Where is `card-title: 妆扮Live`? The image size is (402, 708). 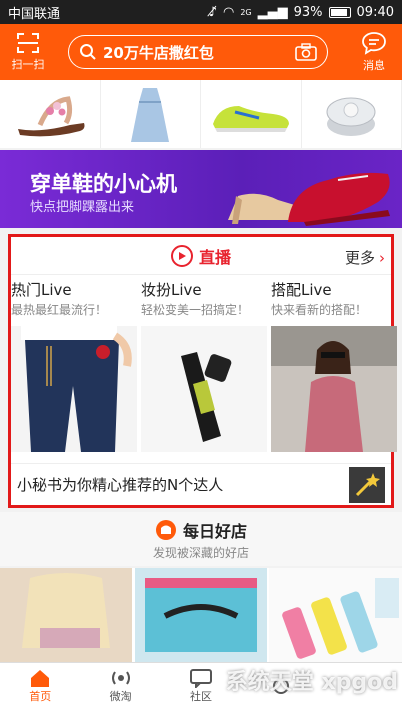
card-title: 妆扮Live is located at coordinates (171, 290).